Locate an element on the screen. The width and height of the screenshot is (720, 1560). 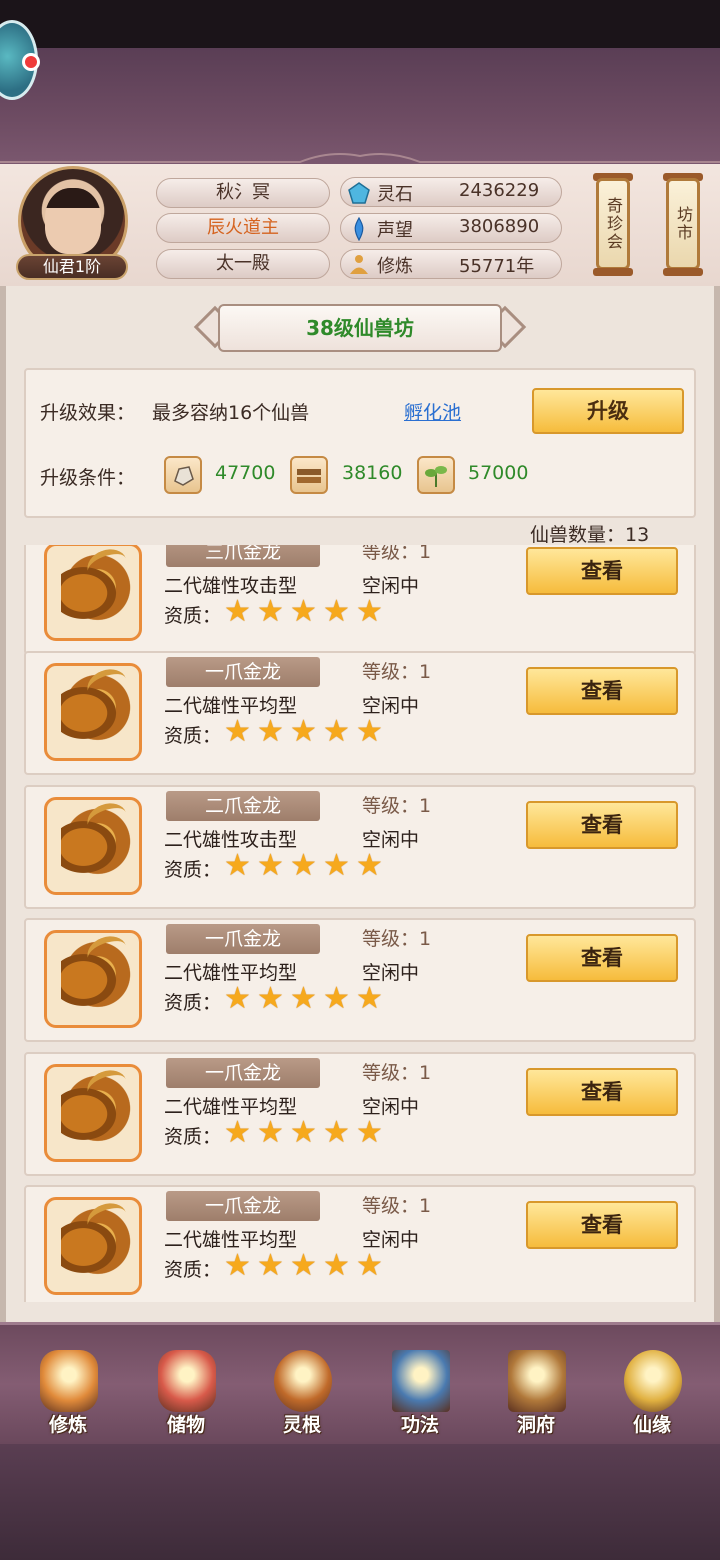
upgrade-effect-label: 升级效果： is located at coordinates (88, 413).